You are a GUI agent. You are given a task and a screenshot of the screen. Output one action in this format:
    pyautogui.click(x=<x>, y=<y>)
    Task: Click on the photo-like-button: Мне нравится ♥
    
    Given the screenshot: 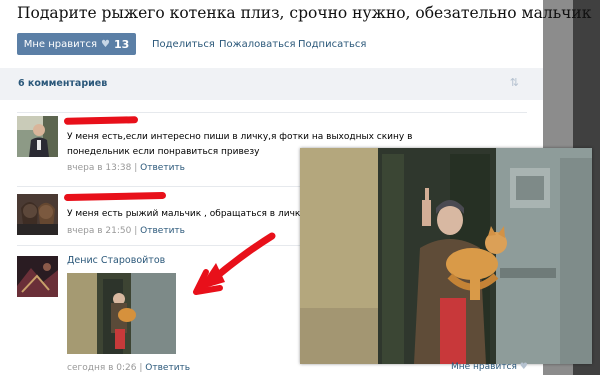 What is the action you would take?
    pyautogui.click(x=489, y=367)
    